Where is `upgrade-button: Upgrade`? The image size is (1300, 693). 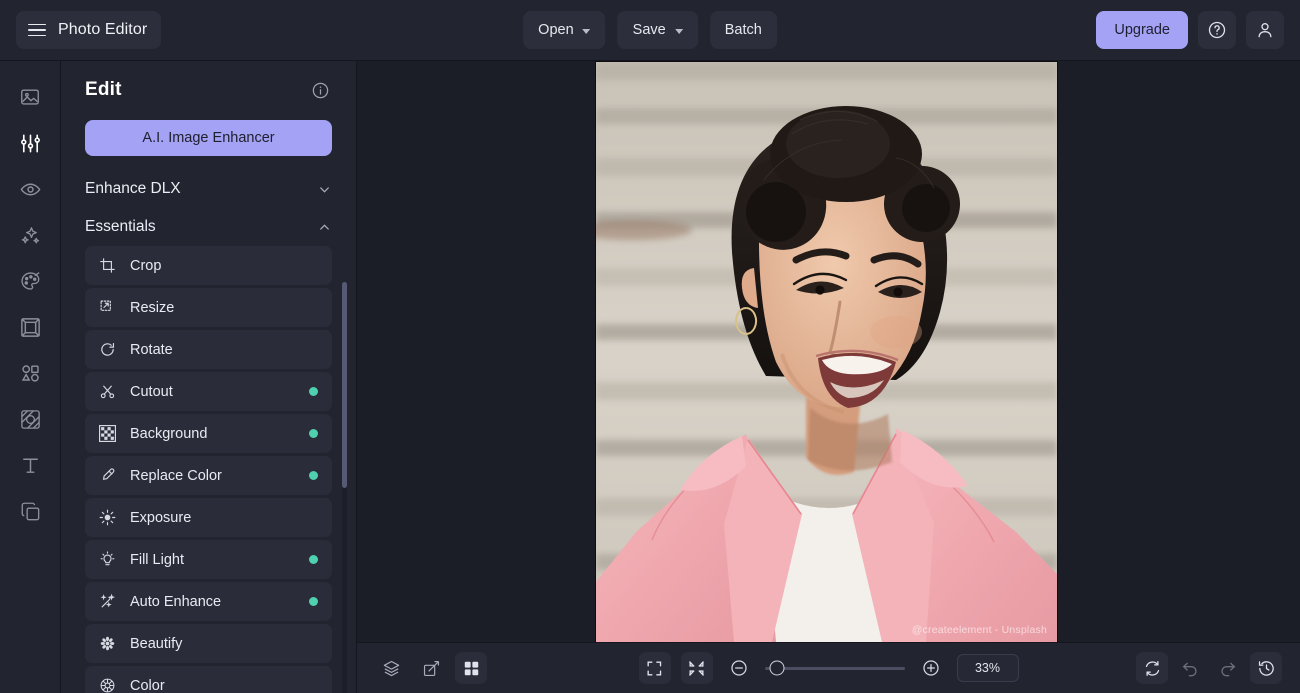 upgrade-button: Upgrade is located at coordinates (1142, 30).